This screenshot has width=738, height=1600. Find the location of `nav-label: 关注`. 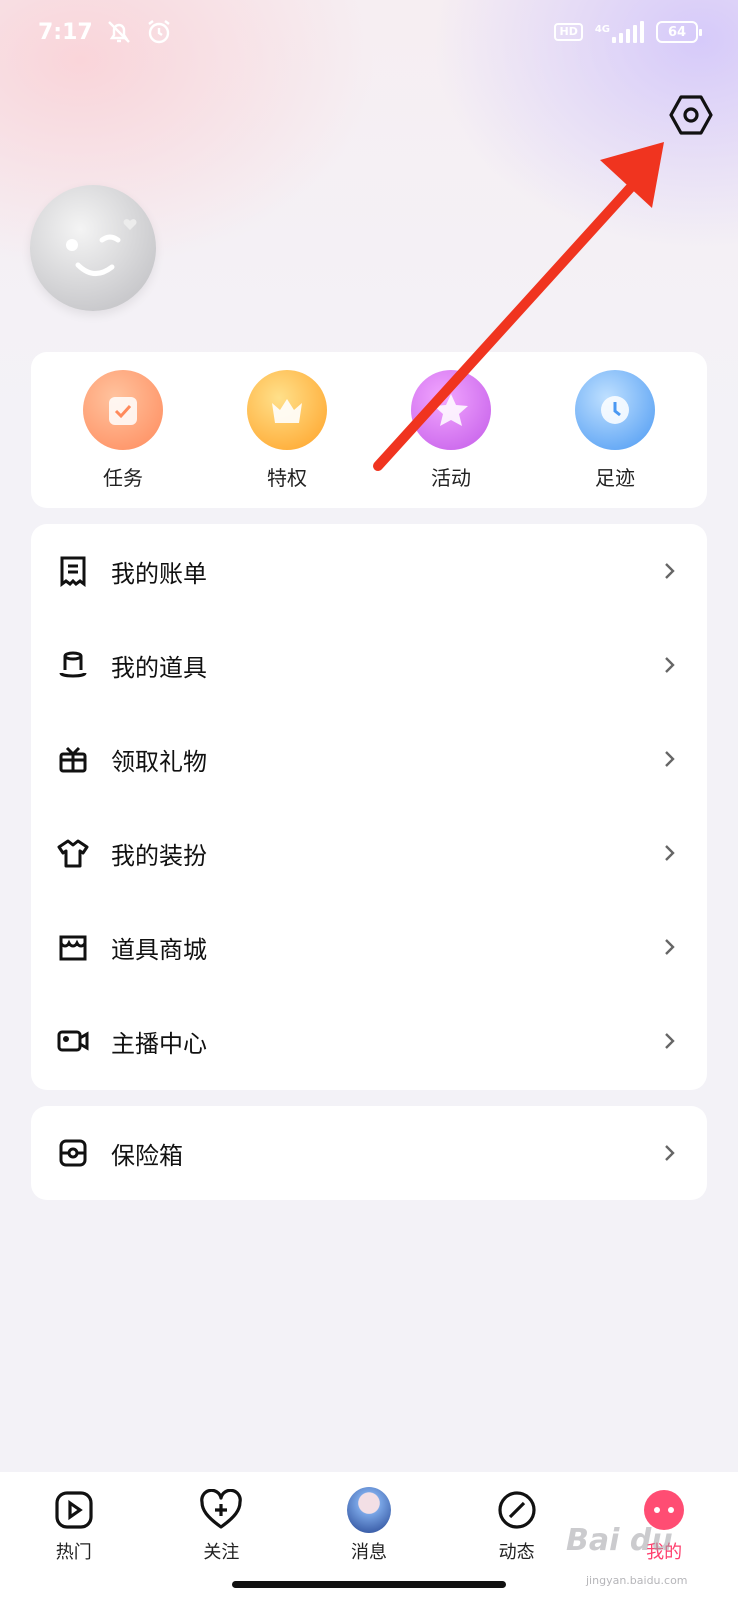

nav-label: 关注 is located at coordinates (221, 1552).